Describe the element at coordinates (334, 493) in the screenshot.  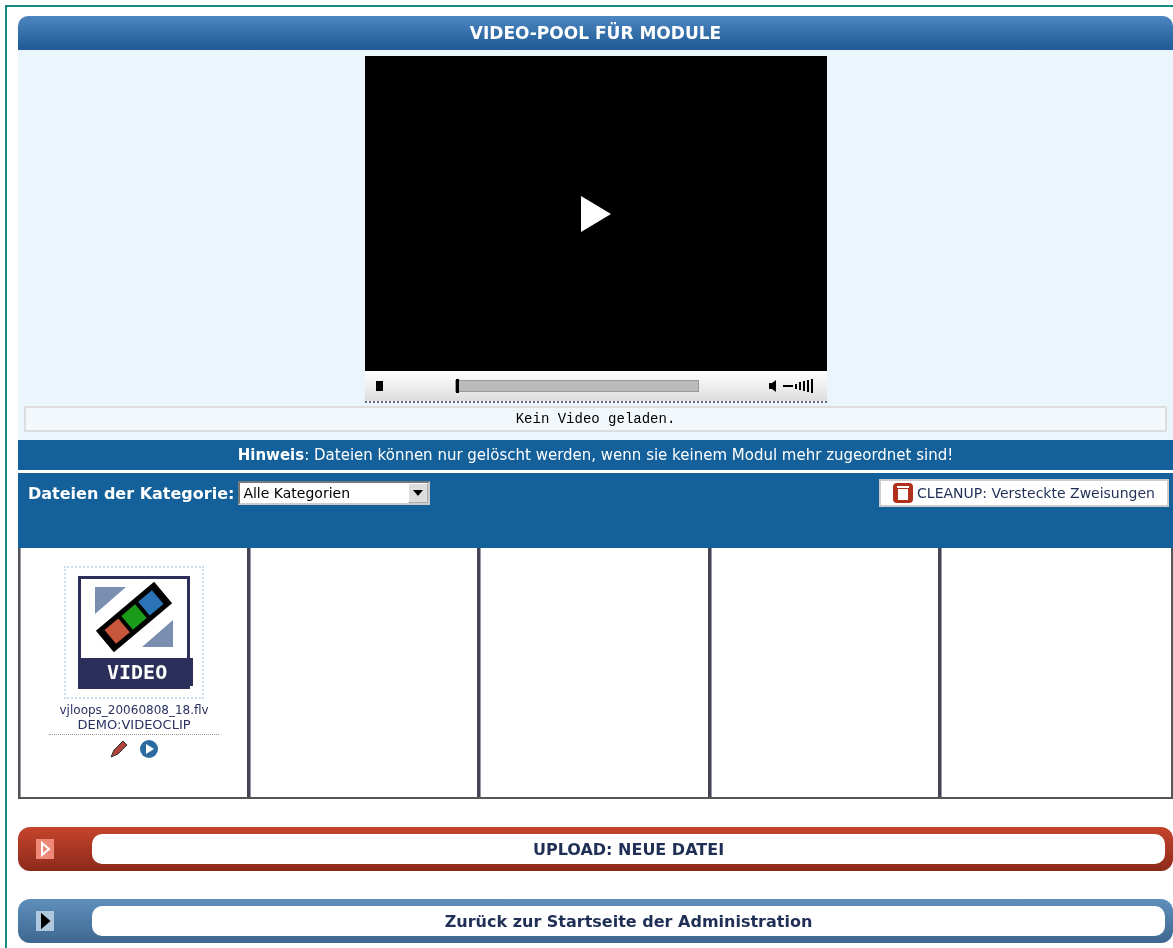
I see `category-dropdown: Alle Kategorien` at that location.